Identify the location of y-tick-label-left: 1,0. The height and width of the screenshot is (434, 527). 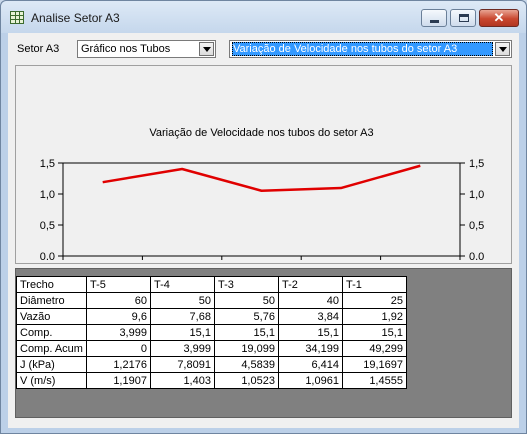
(47, 195).